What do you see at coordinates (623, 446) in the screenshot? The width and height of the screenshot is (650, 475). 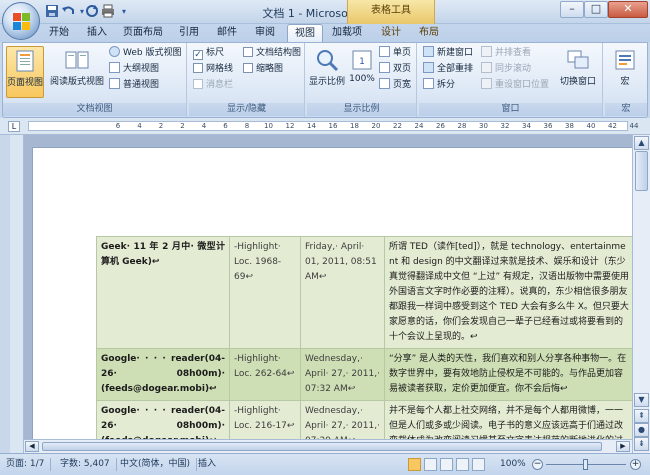 I see `scroll-right-icon: ▶` at bounding box center [623, 446].